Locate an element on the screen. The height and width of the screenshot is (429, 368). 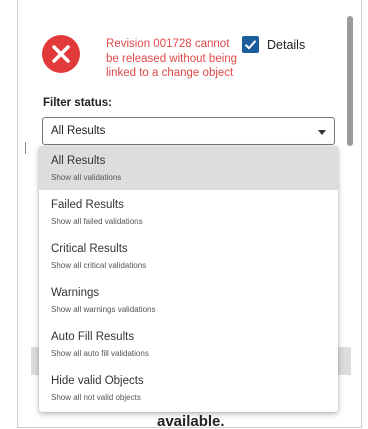
option-description: Show all warnings validations is located at coordinates (103, 309).